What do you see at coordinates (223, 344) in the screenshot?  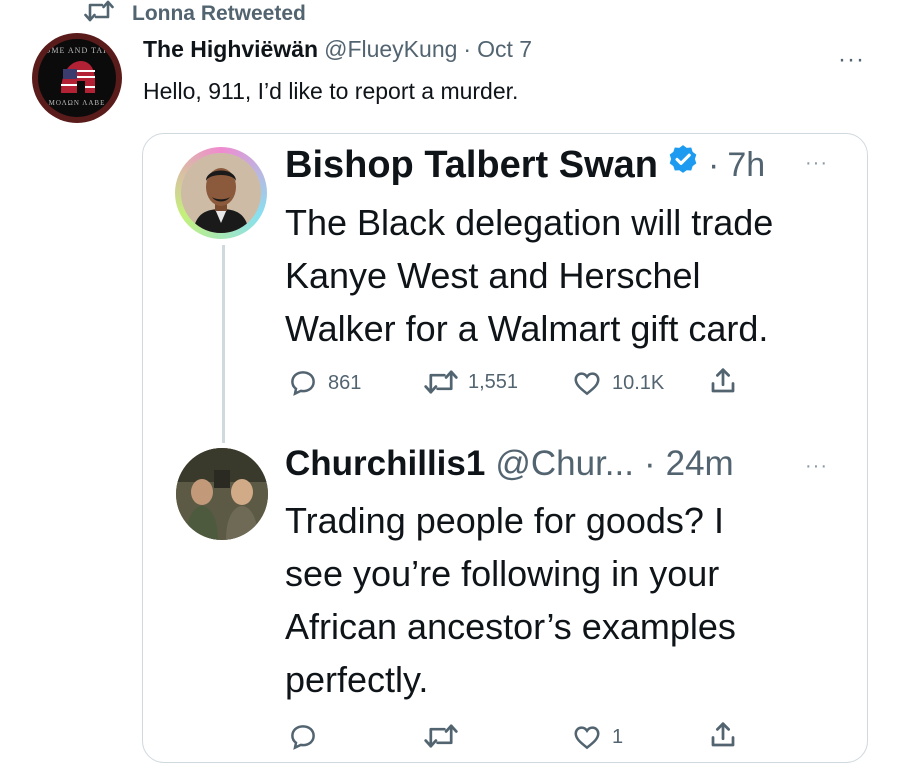 I see `thread-connector-line` at bounding box center [223, 344].